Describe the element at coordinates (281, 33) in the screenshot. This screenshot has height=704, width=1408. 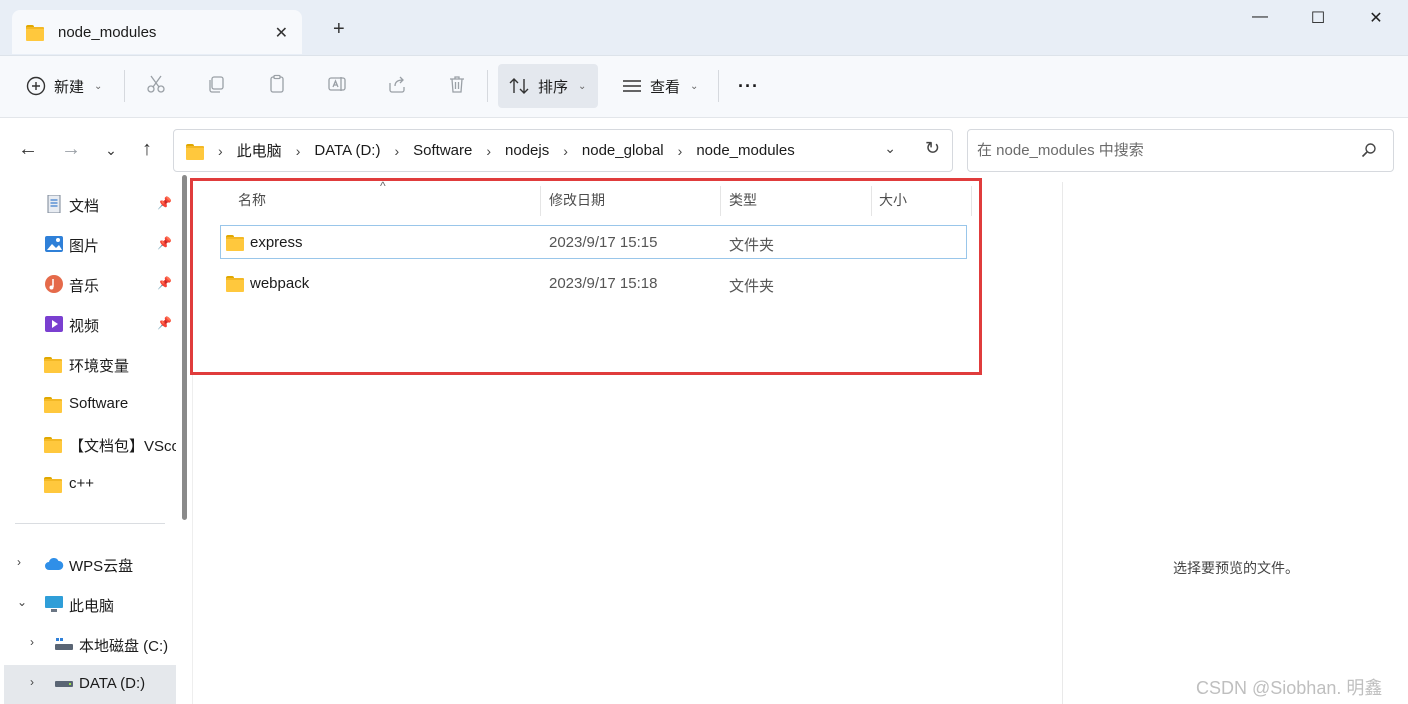
I see `tab-close-button: ✕` at that location.